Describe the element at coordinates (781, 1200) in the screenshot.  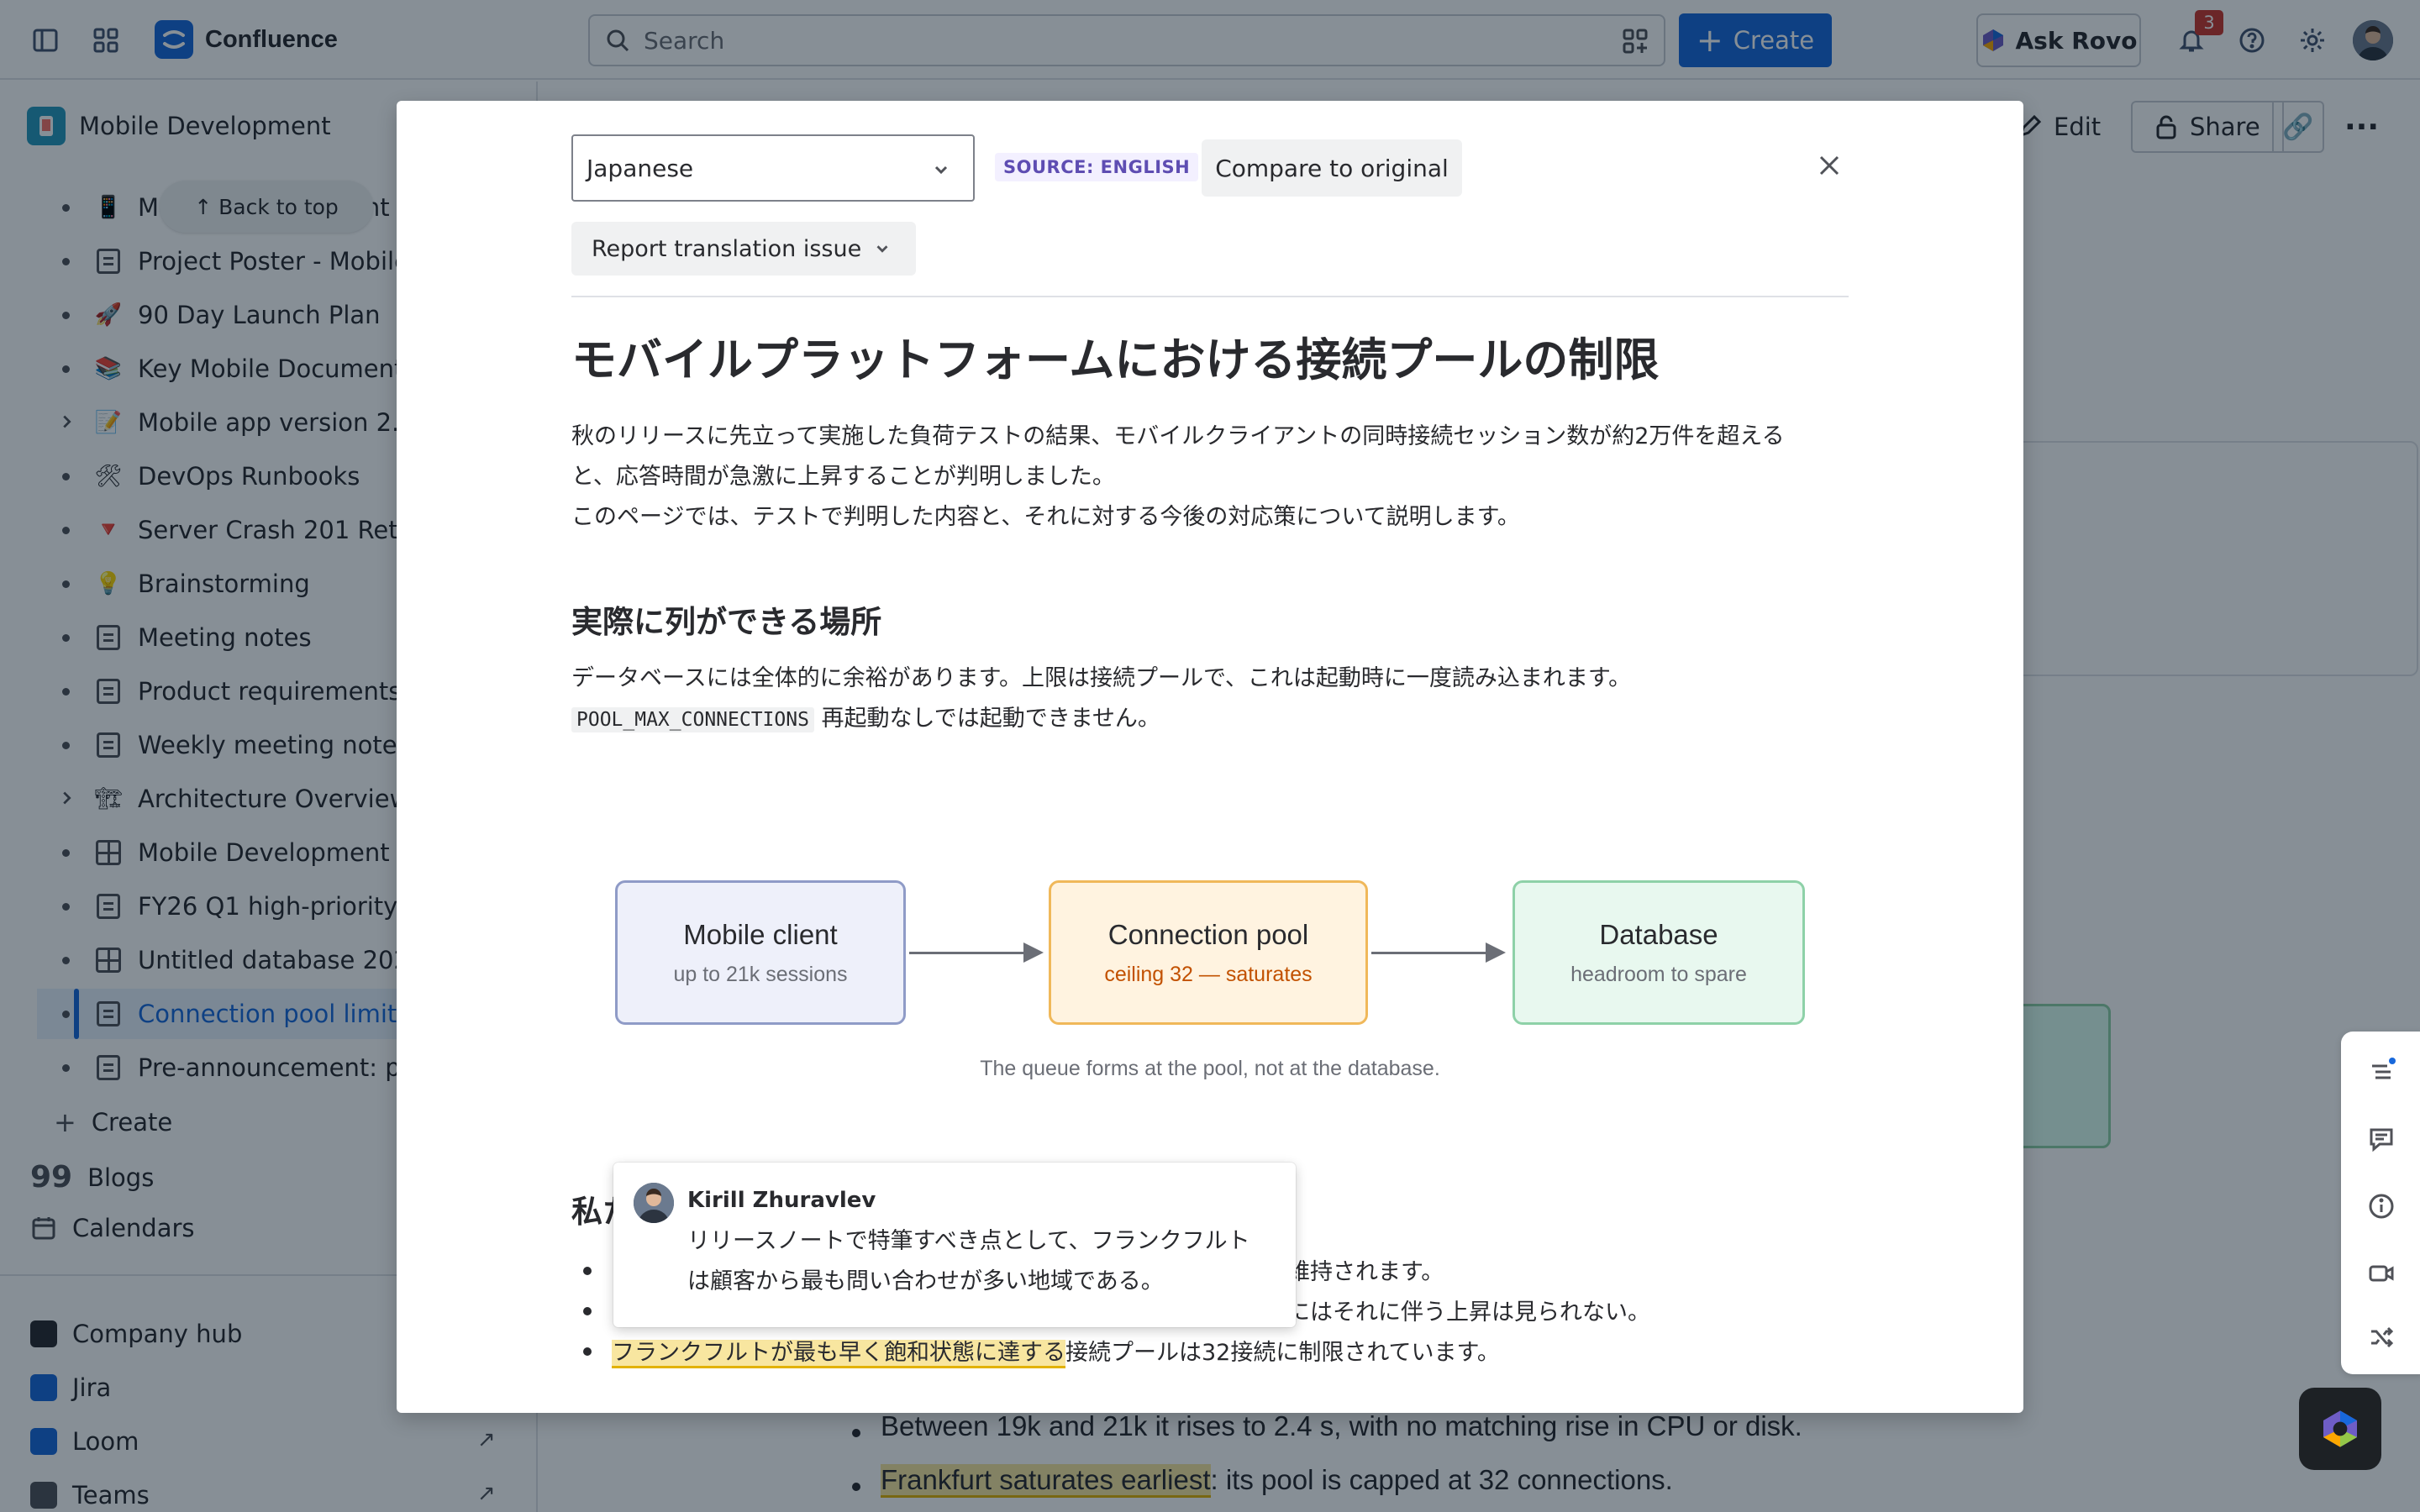
I see `comment-author: Kirill Zhuravlev` at that location.